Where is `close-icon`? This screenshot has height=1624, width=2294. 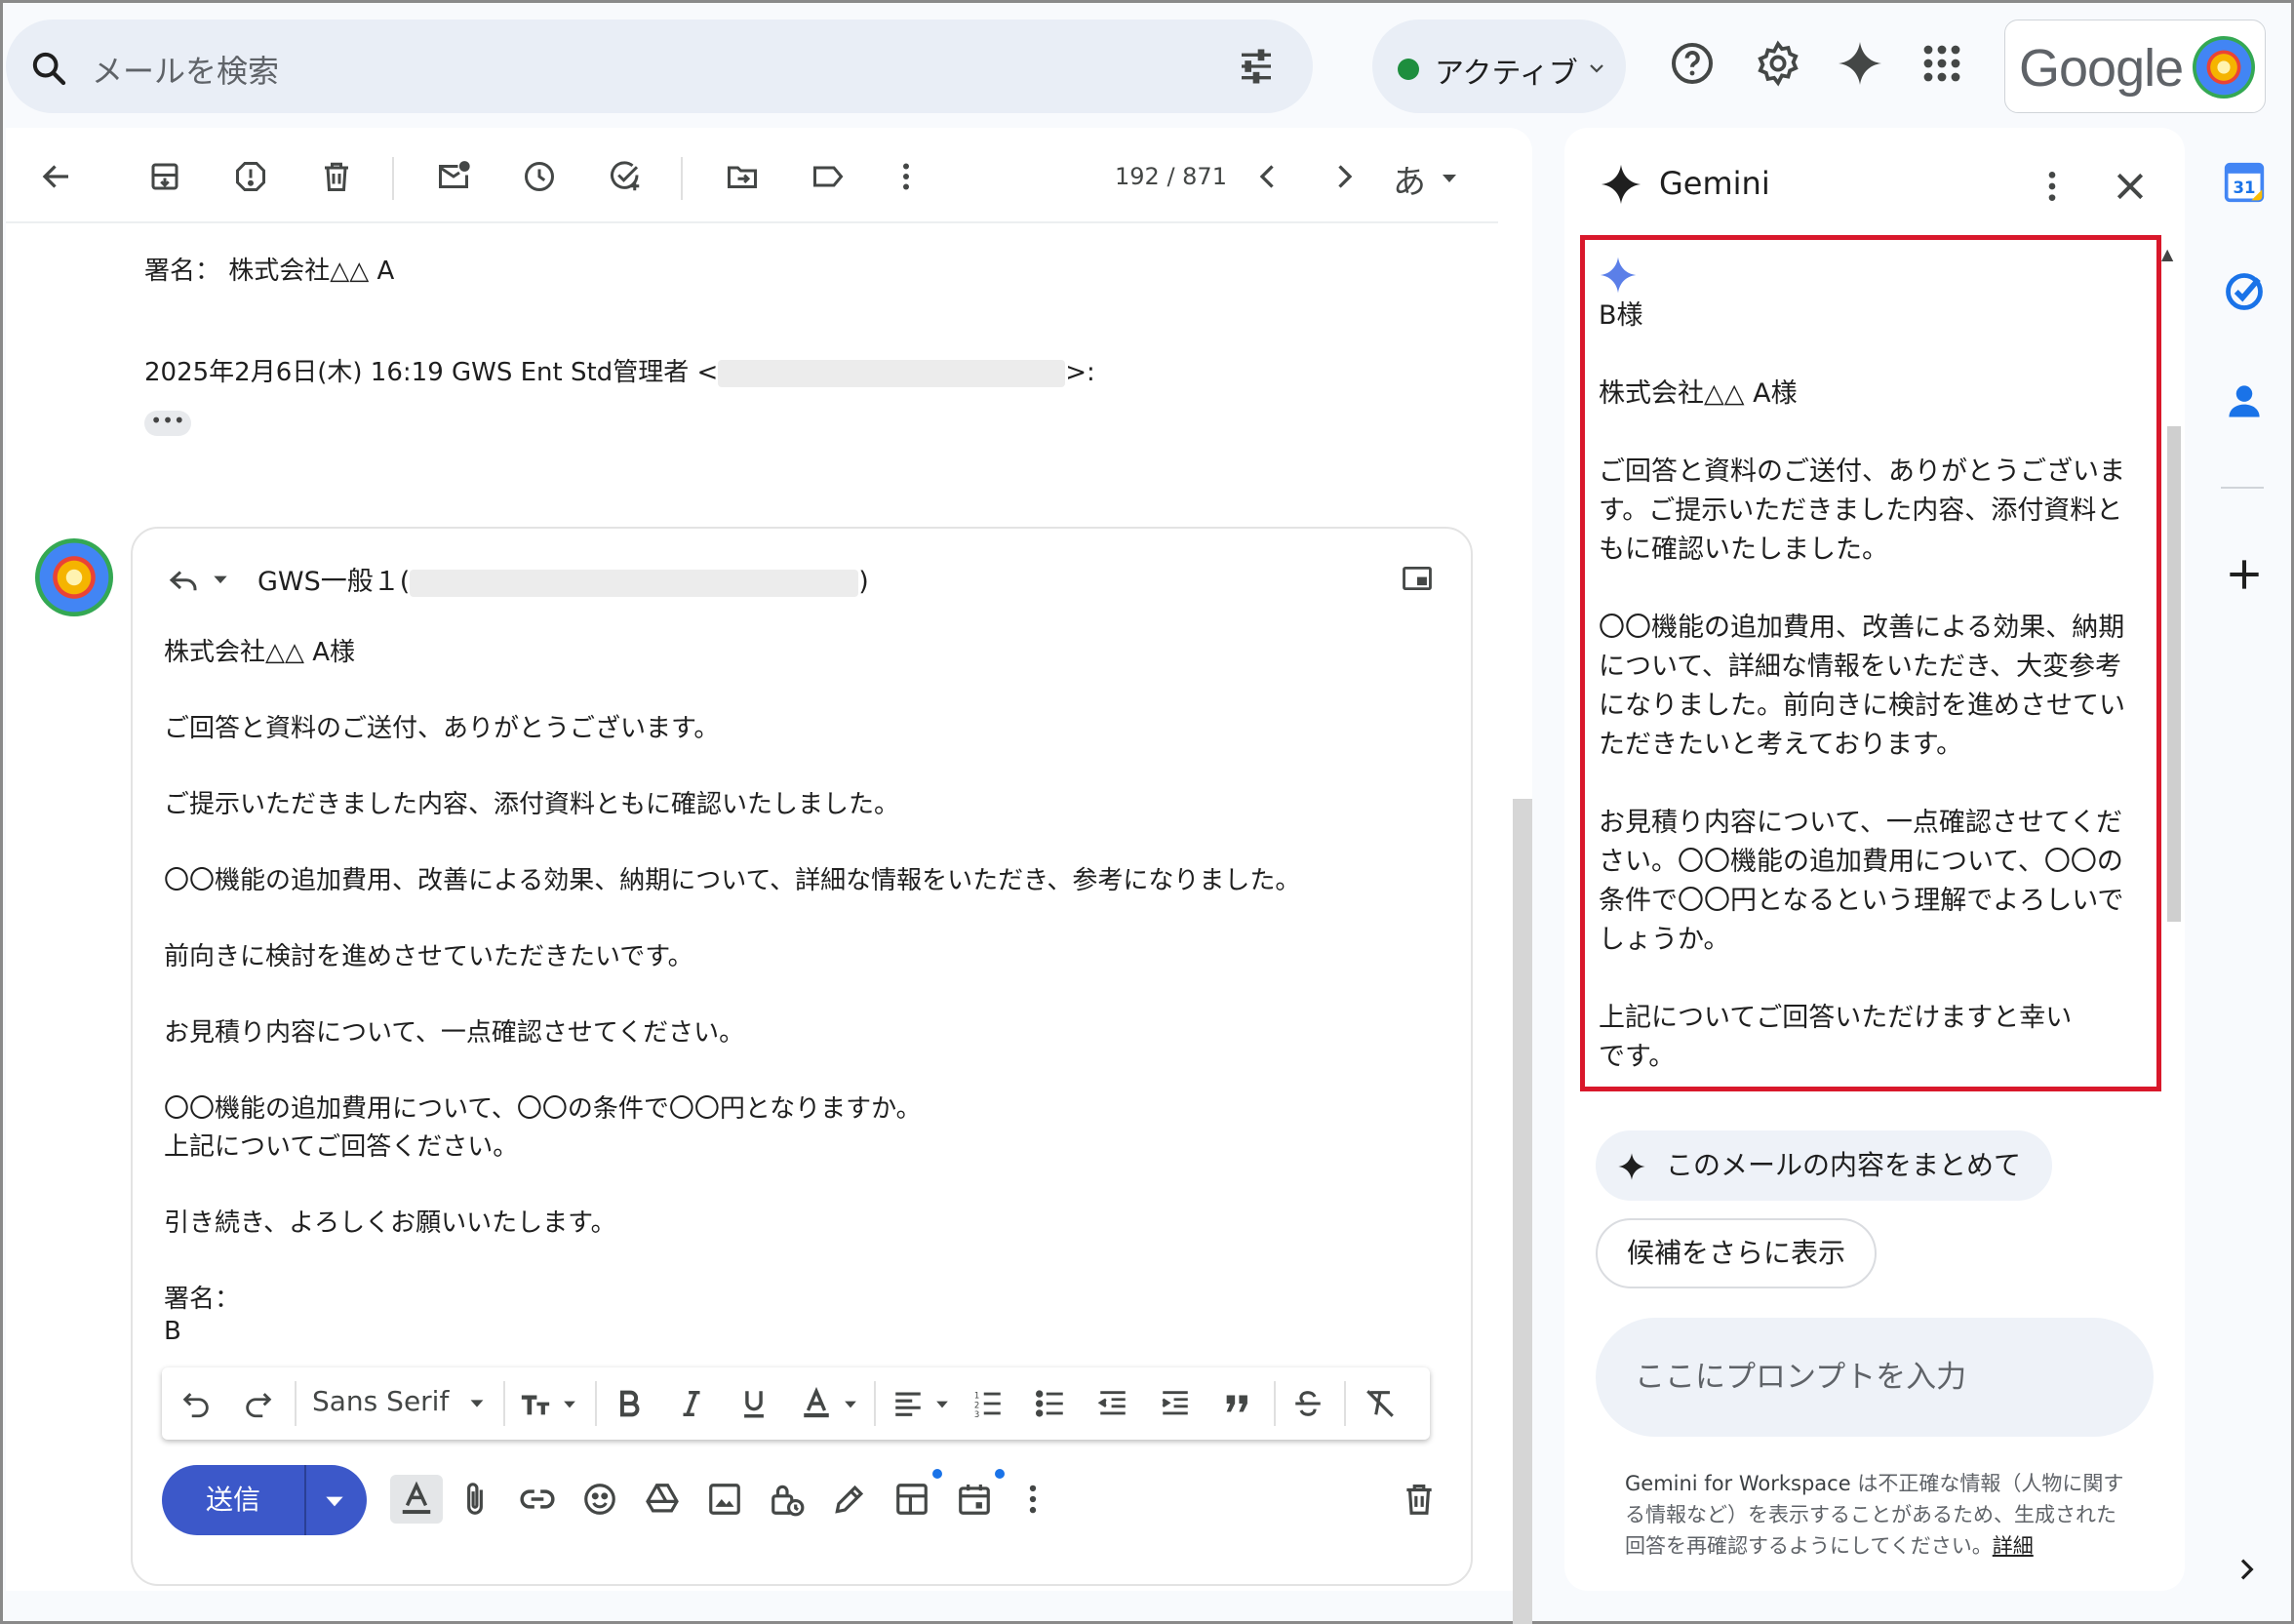
close-icon is located at coordinates (2130, 186).